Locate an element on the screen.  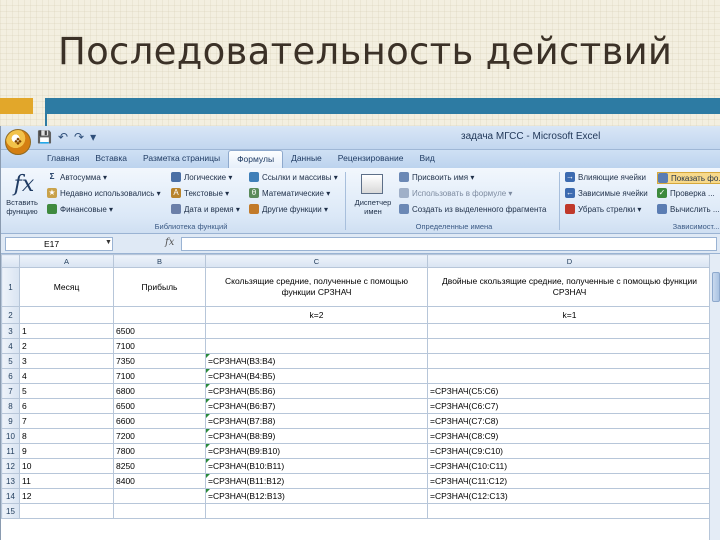
tab-view: Вид is located at coordinates (426, 159).